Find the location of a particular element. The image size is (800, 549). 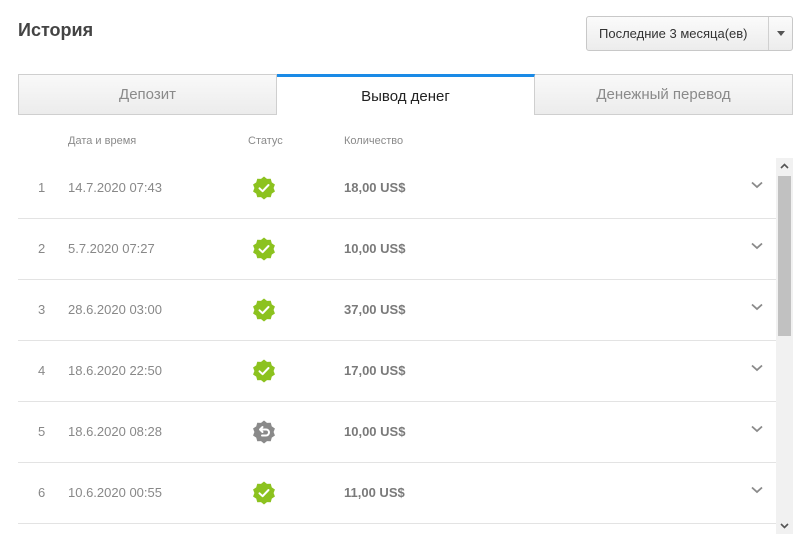

transaction-row: 6 10.6.2020 00:55 11,00 US$ is located at coordinates (397, 493).